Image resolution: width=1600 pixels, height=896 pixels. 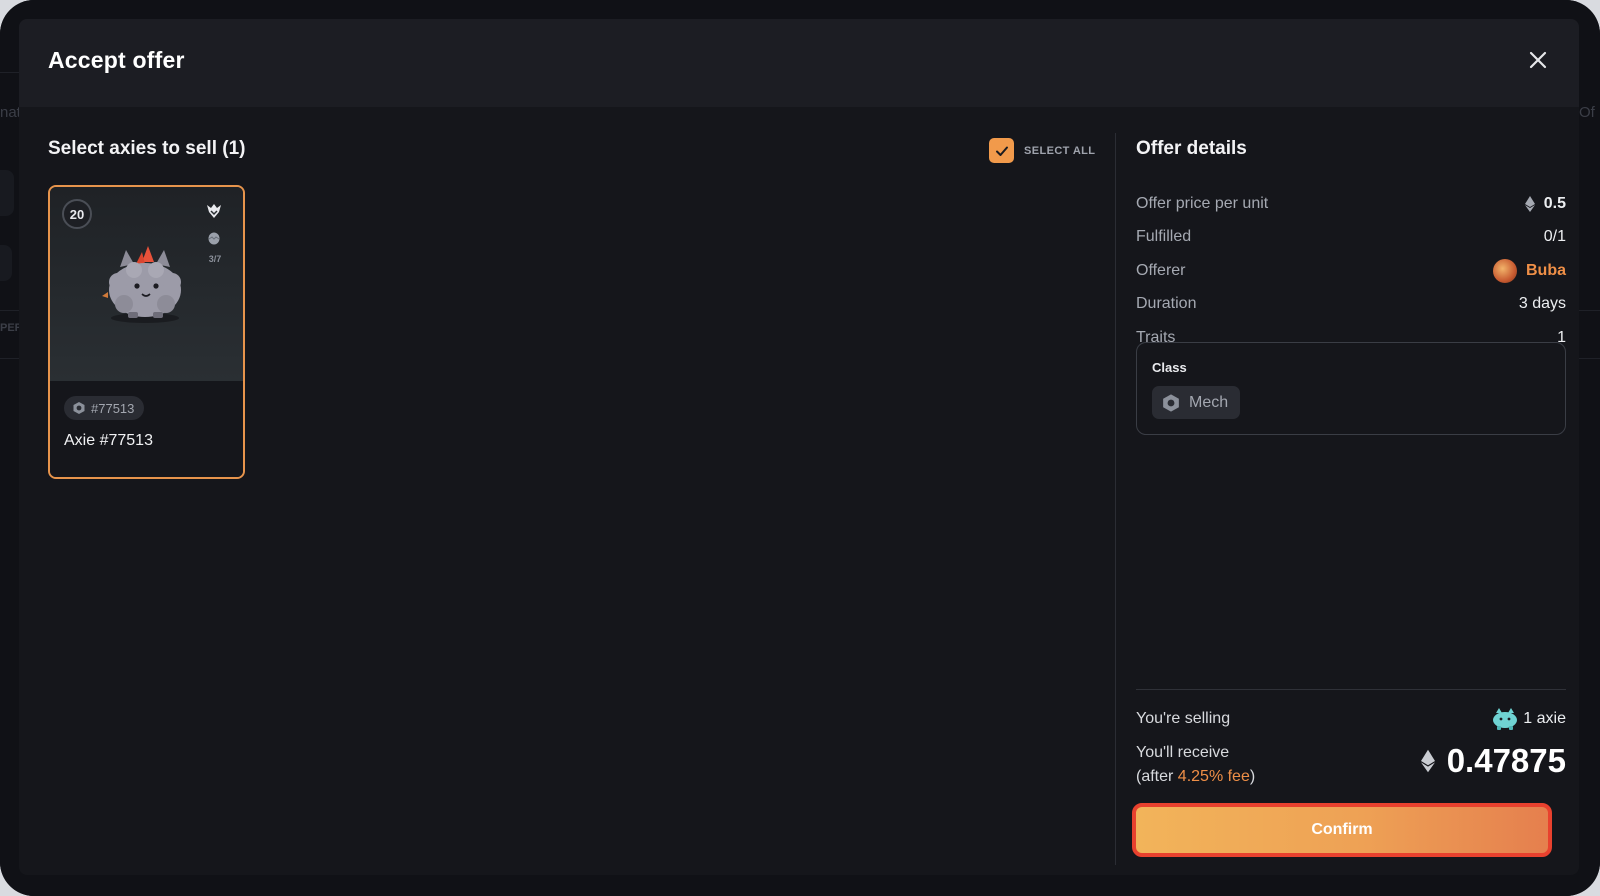 I want to click on duration-row: Duration 3 days, so click(x=1351, y=304).